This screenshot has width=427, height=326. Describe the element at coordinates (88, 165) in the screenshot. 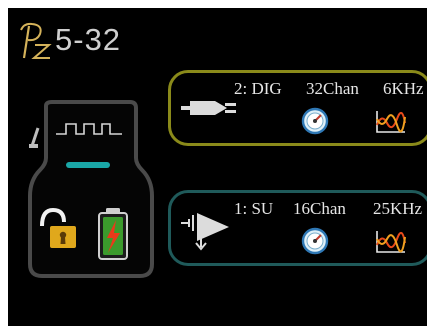

I see `status-indicator` at that location.